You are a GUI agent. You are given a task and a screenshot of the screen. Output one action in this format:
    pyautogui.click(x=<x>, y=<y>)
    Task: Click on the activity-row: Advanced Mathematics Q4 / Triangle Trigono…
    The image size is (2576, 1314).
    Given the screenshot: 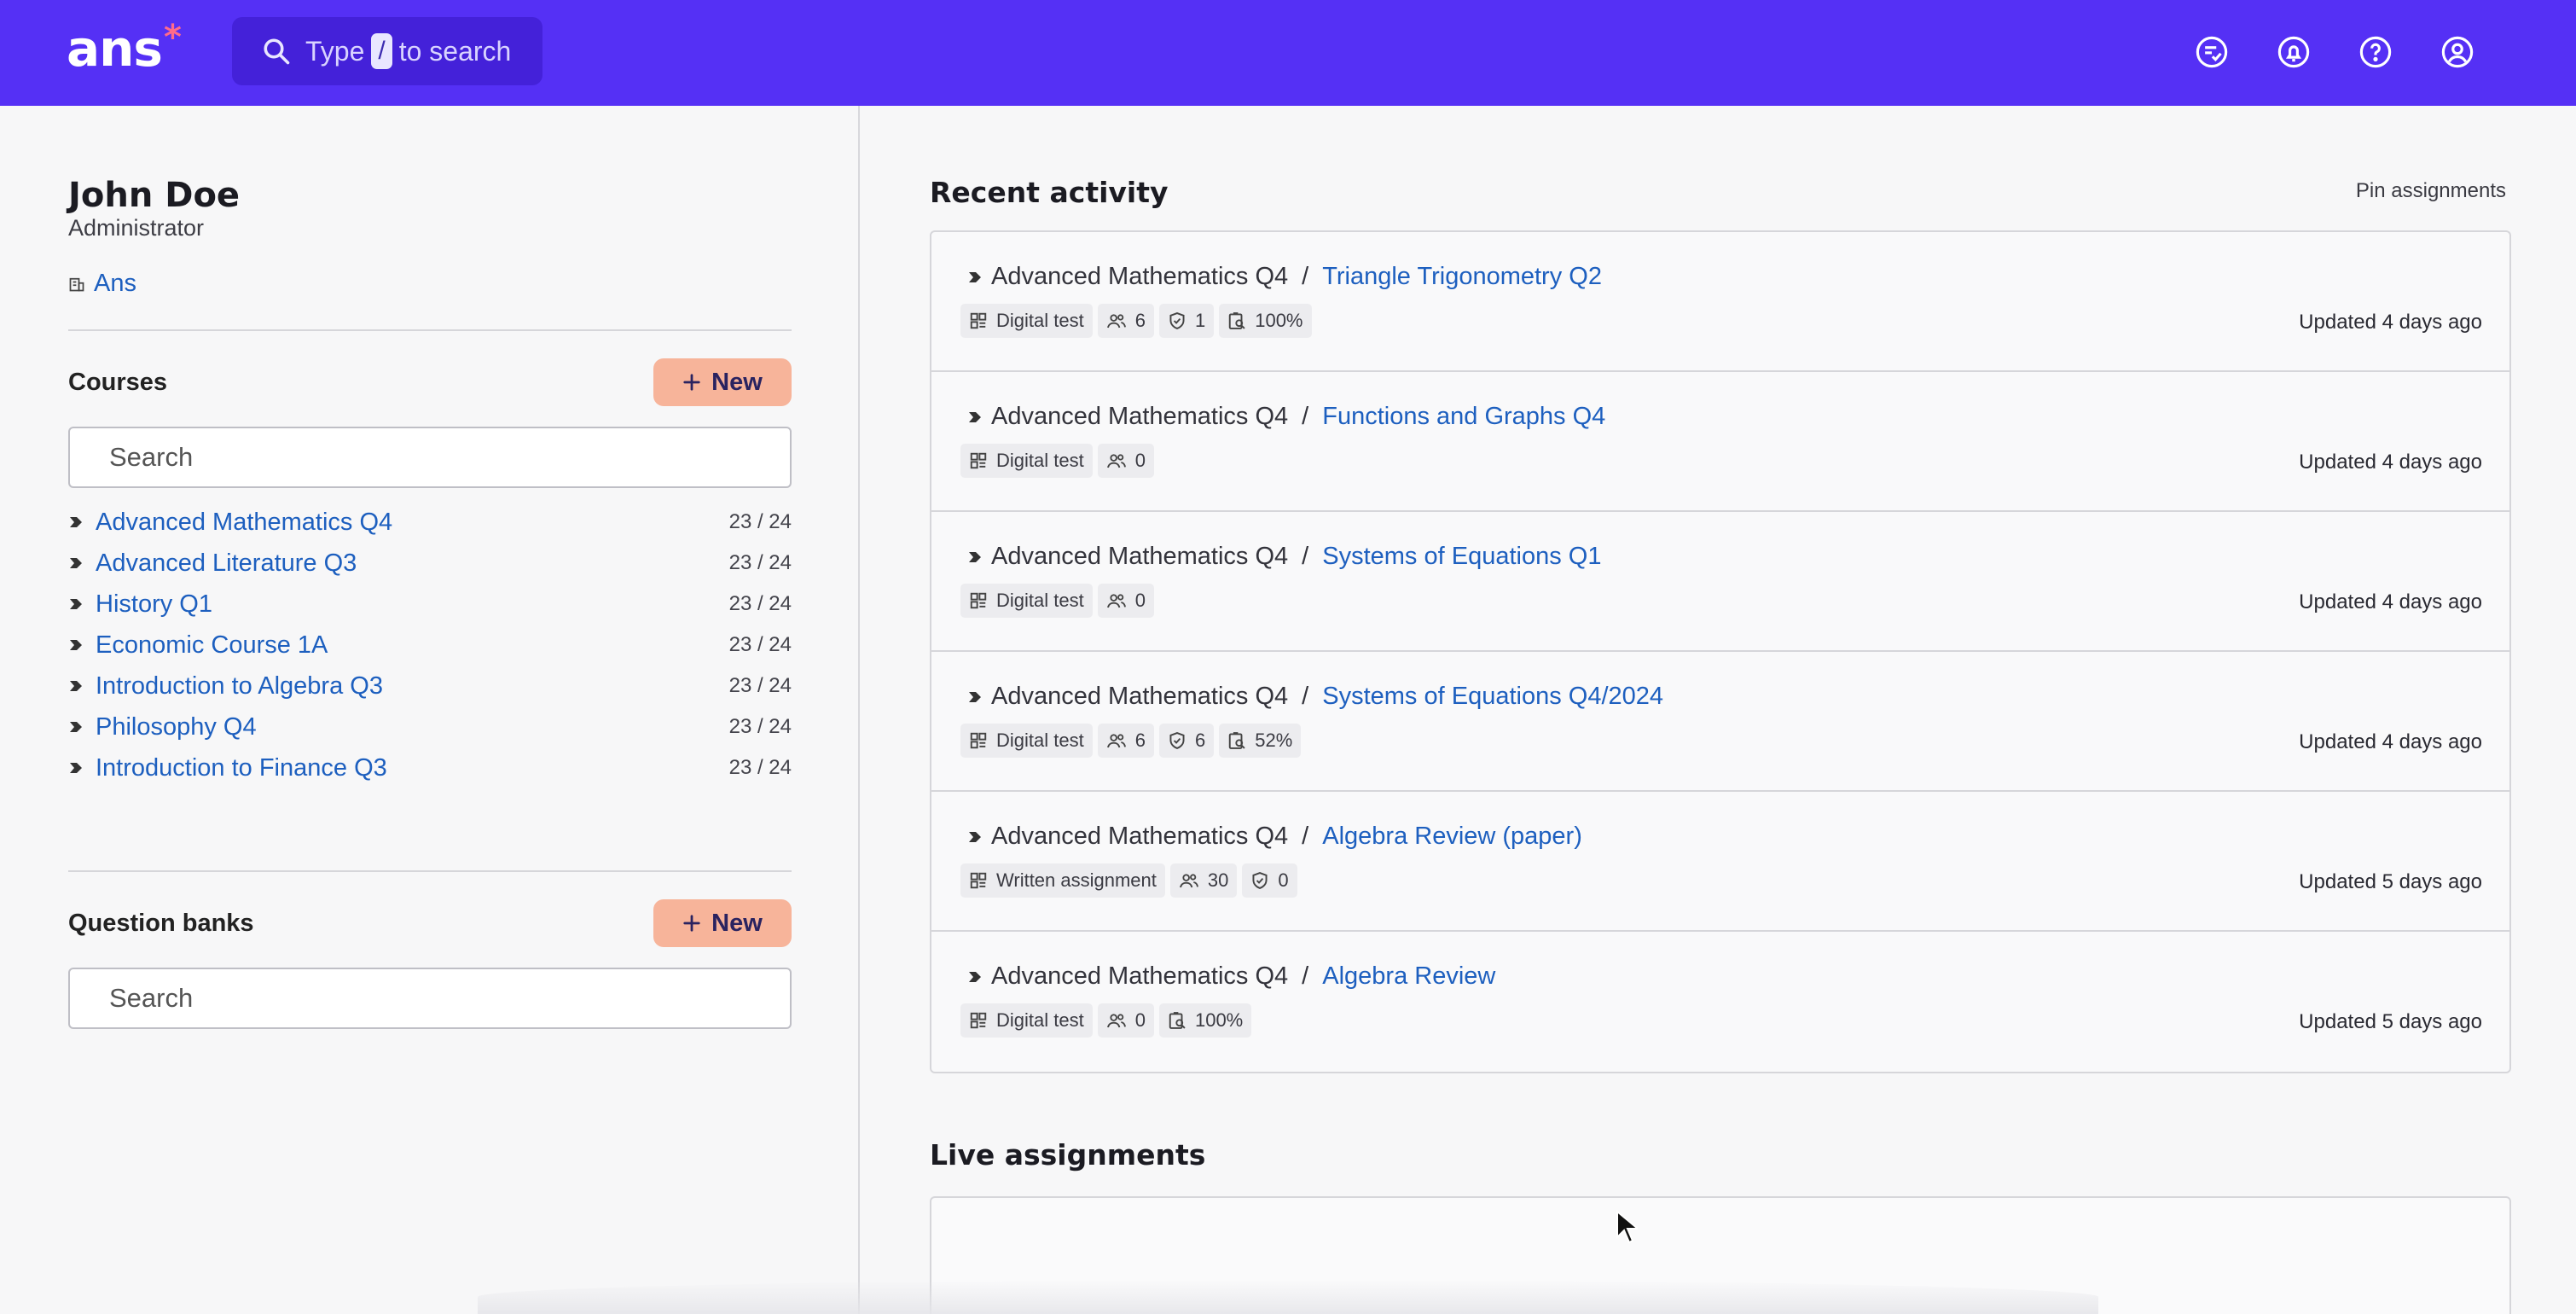 What is the action you would take?
    pyautogui.click(x=1720, y=302)
    